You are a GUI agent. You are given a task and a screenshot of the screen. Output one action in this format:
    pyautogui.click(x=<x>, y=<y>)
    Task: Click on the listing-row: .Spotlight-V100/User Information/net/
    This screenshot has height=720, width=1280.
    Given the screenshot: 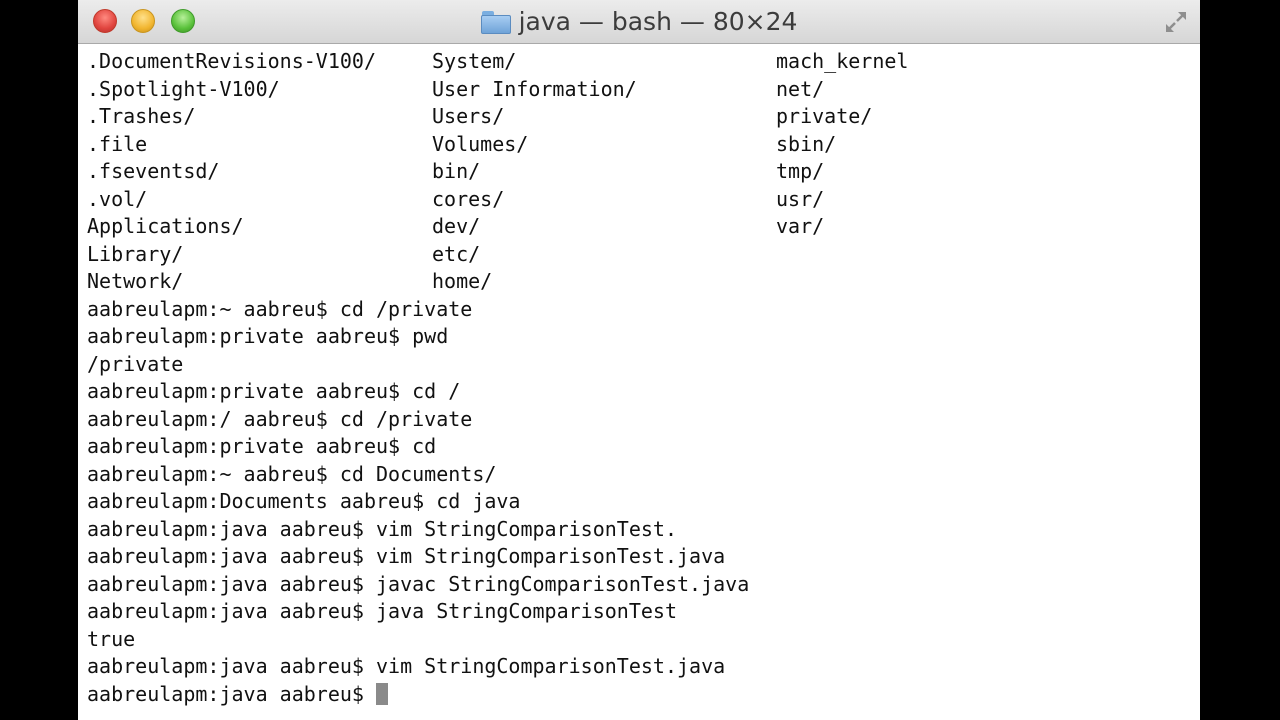 What is the action you would take?
    pyautogui.click(x=637, y=90)
    